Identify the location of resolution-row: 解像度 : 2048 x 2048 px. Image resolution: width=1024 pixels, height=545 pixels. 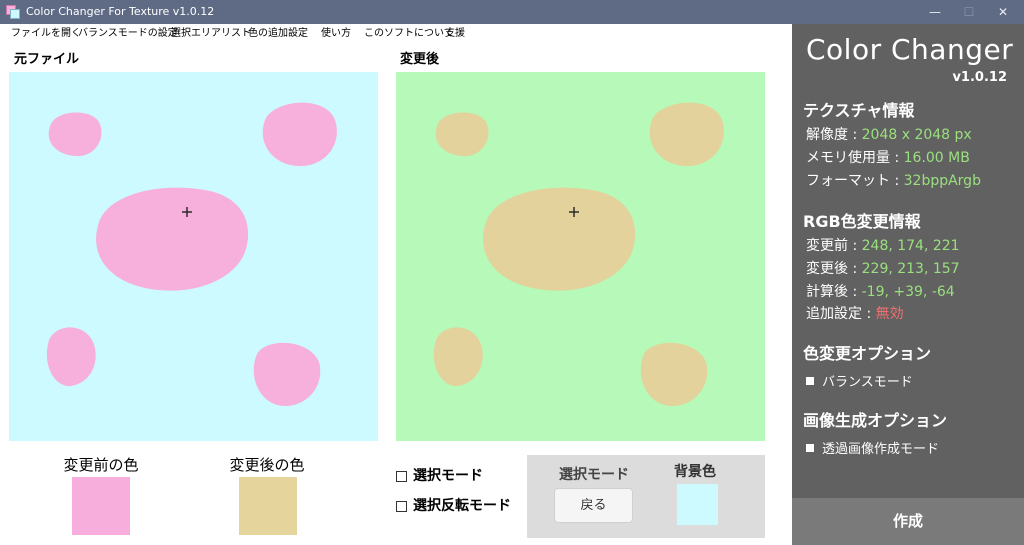
(889, 135).